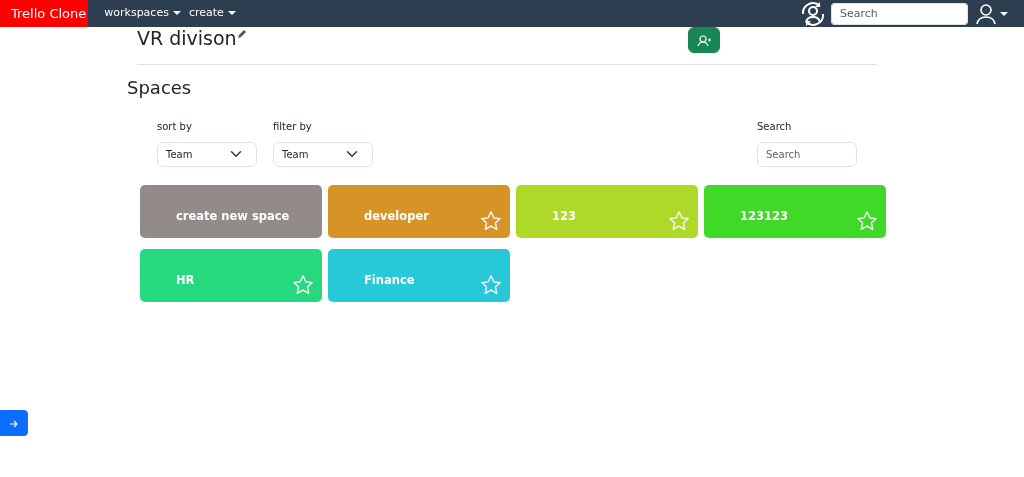 The width and height of the screenshot is (1024, 477). What do you see at coordinates (212, 13) in the screenshot?
I see `nav-dropdown: create` at bounding box center [212, 13].